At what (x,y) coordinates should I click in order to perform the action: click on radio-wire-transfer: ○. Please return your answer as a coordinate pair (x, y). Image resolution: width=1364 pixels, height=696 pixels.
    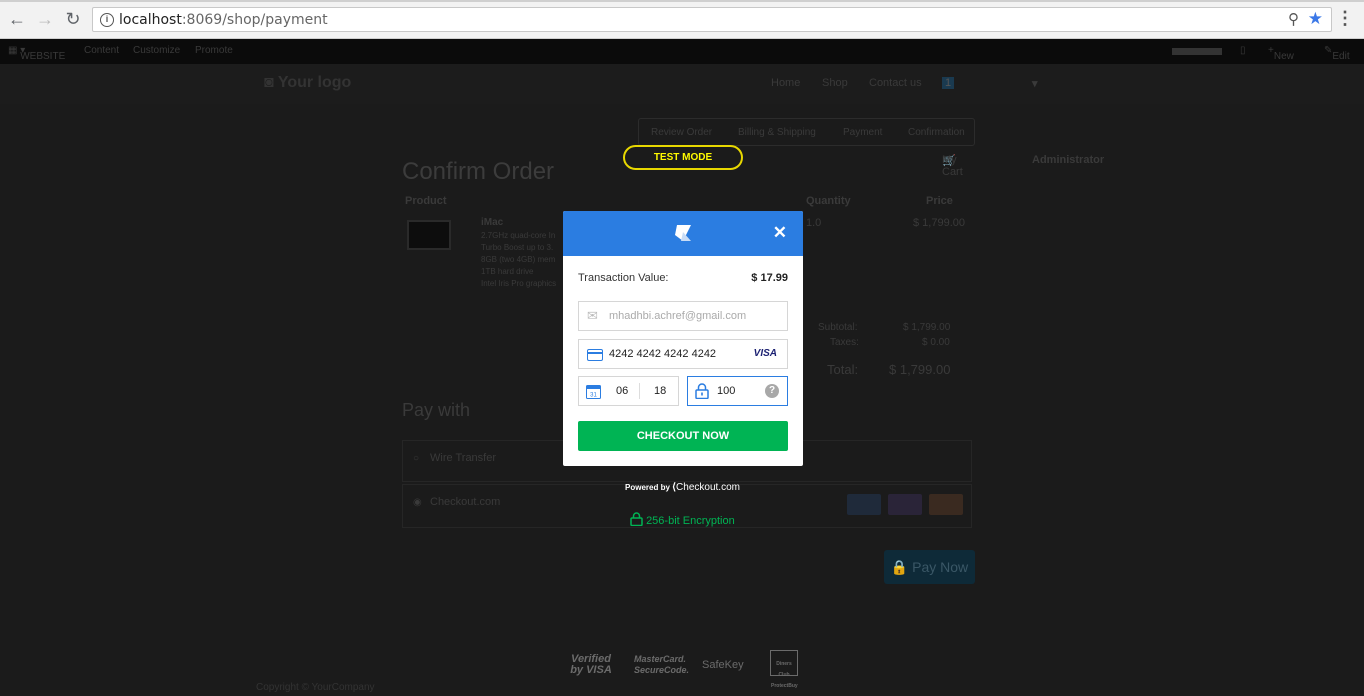
    Looking at the image, I should click on (416, 458).